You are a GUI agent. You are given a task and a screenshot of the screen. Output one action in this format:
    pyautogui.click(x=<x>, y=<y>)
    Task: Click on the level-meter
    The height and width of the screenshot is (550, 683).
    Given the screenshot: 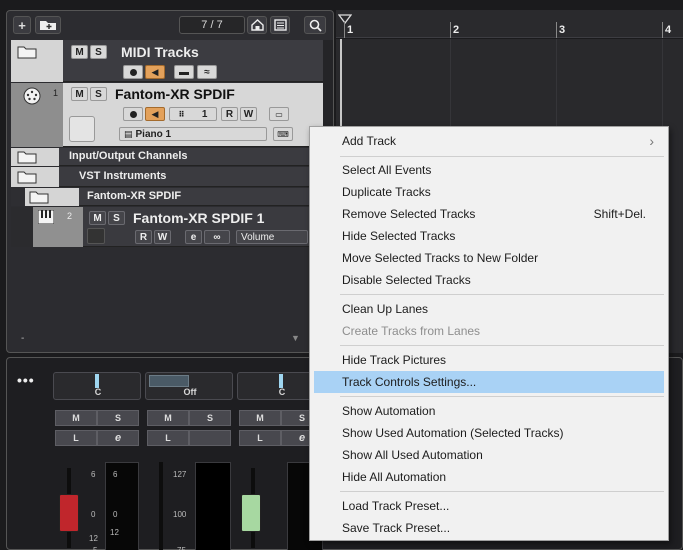 What is the action you would take?
    pyautogui.click(x=213, y=506)
    